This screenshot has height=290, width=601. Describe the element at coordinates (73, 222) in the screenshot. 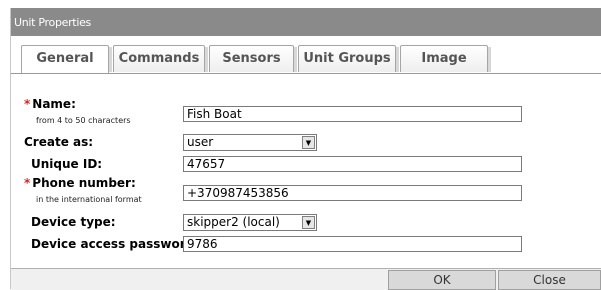

I see `device-type-label: Device type:` at that location.